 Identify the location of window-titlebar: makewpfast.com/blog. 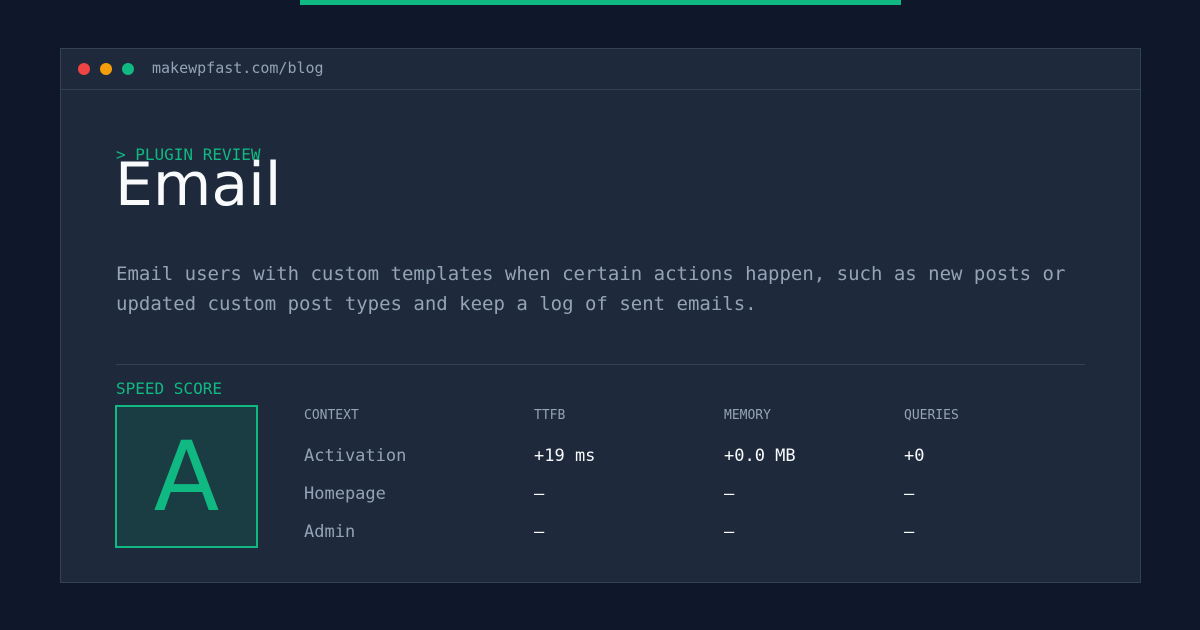
(600, 69).